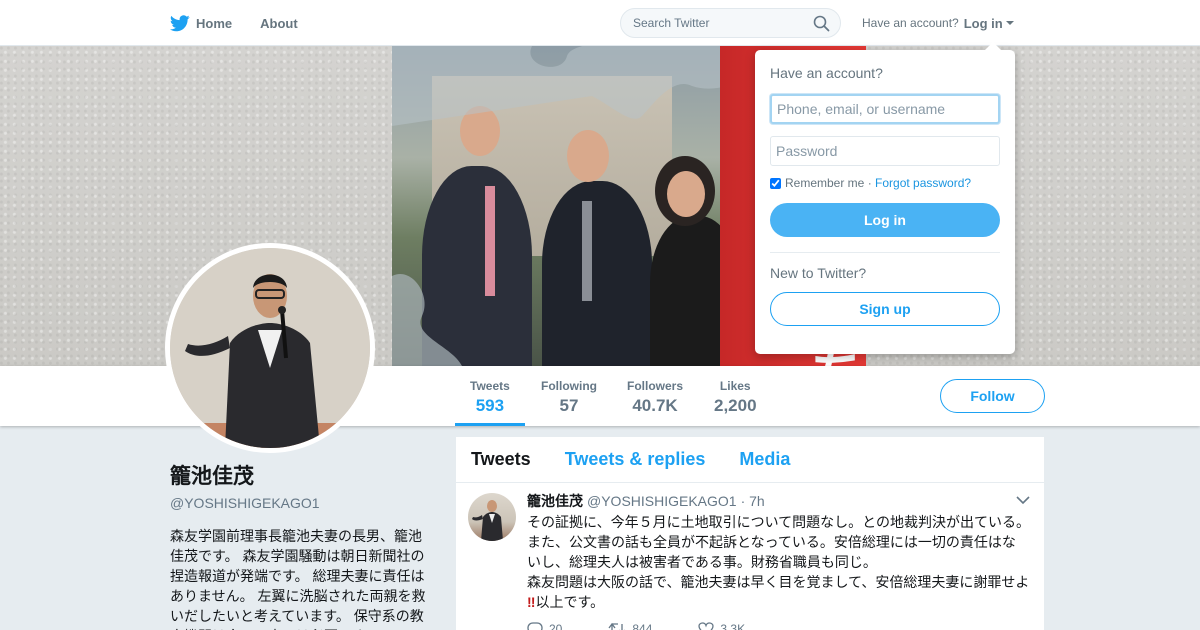 Image resolution: width=1200 pixels, height=630 pixels. What do you see at coordinates (655, 386) in the screenshot?
I see `stat-label: Followers` at bounding box center [655, 386].